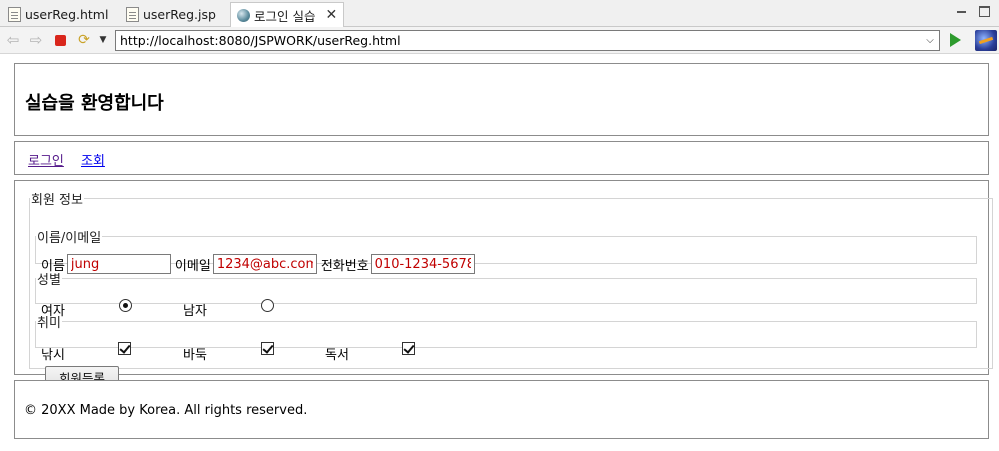  Describe the element at coordinates (195, 355) in the screenshot. I see `baduk-label: 바둑` at that location.